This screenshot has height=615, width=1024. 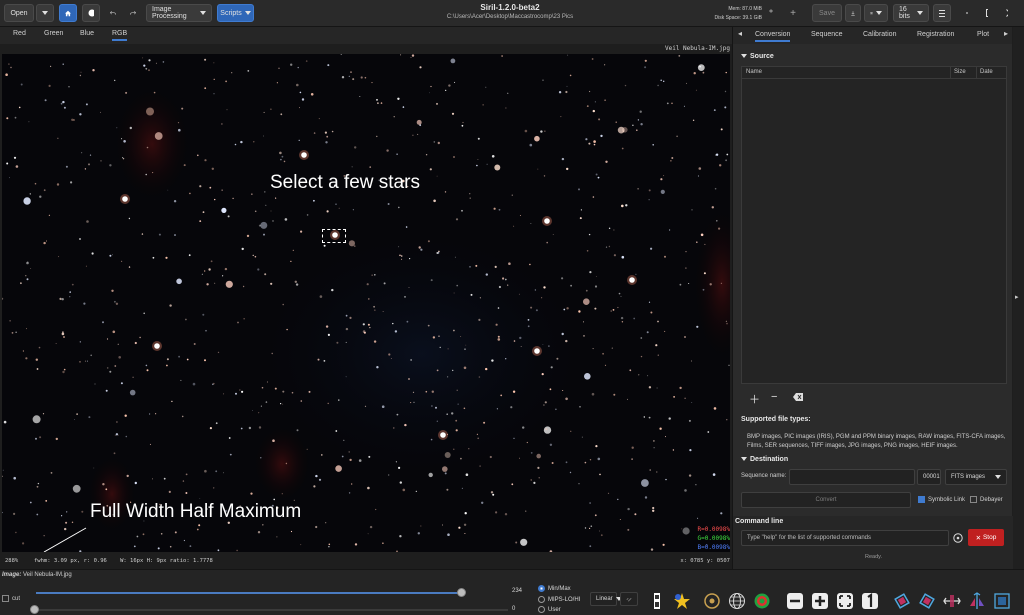 What do you see at coordinates (731, 14) in the screenshot?
I see `memory-info: Mem: 87.0 MiB Disk Space: 39.1 GiB` at bounding box center [731, 14].